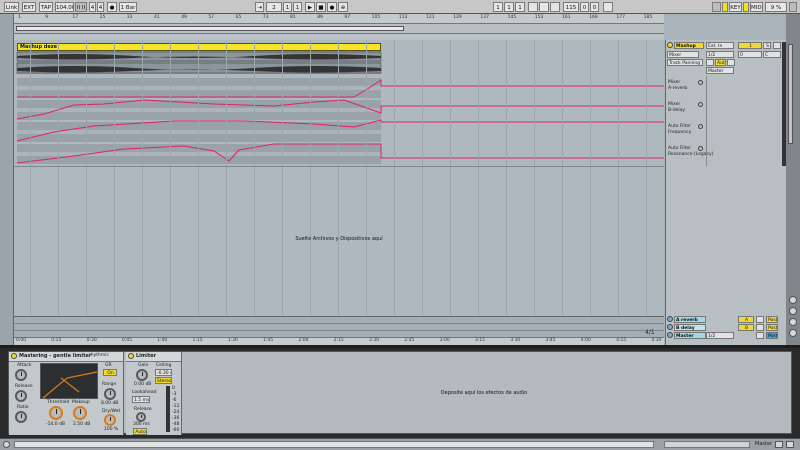 This screenshot has width=800, height=450. I want to click on return-lane-a, so click(339, 319).